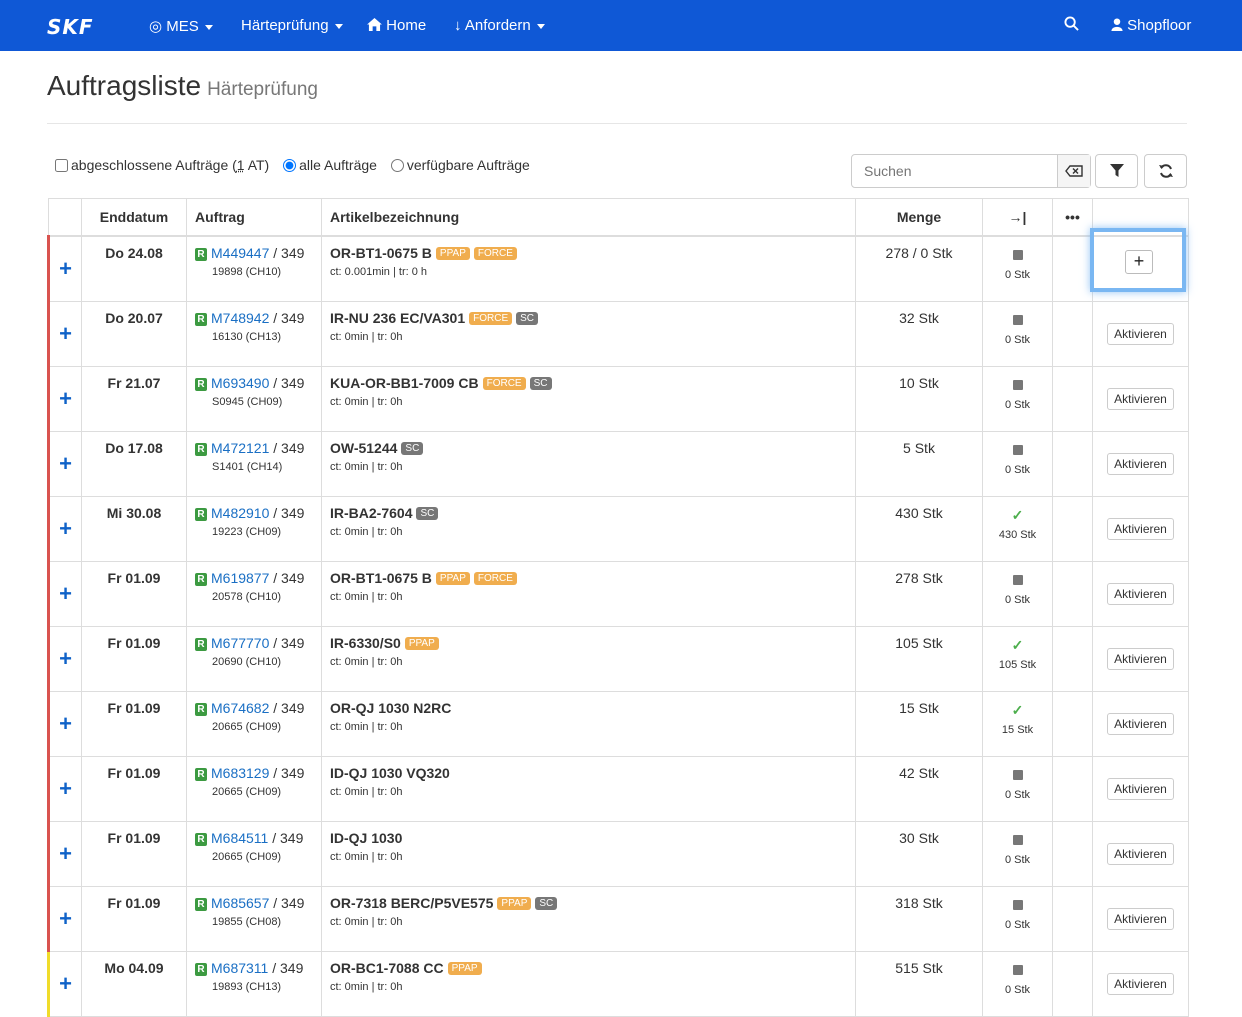 Image resolution: width=1242 pixels, height=1017 pixels. What do you see at coordinates (240, 578) in the screenshot?
I see `order-link: M619877` at bounding box center [240, 578].